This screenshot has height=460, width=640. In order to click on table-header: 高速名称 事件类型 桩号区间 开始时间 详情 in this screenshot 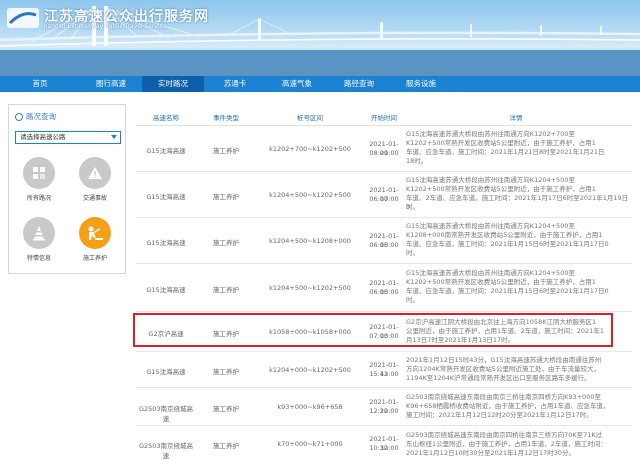, I will do `click(384, 116)`.